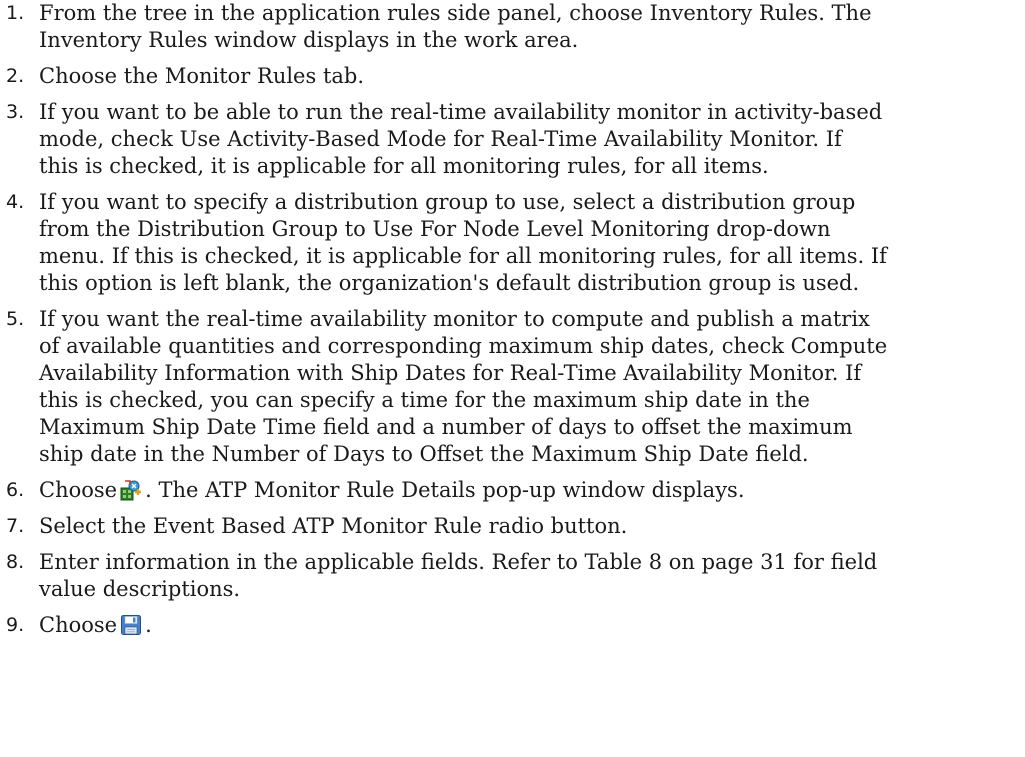 The image size is (1025, 757). Describe the element at coordinates (15, 13) in the screenshot. I see `step-number: 1.` at that location.